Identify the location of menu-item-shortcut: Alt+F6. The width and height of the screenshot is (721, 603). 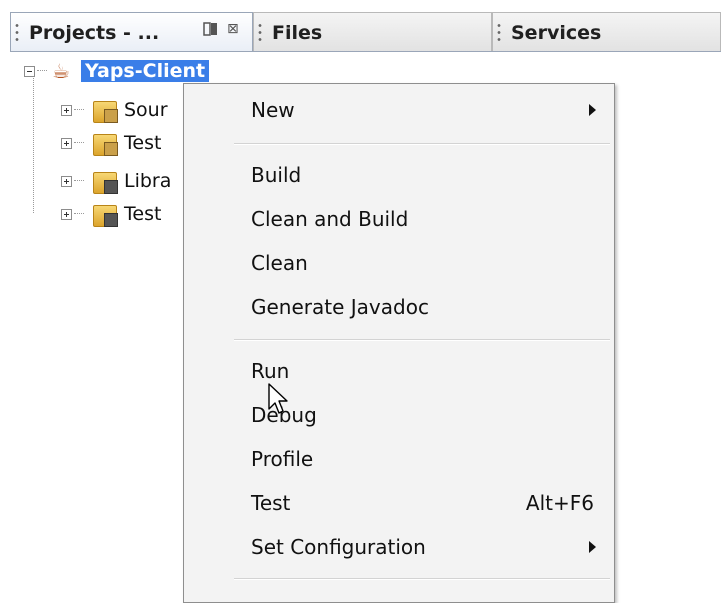
(559, 503).